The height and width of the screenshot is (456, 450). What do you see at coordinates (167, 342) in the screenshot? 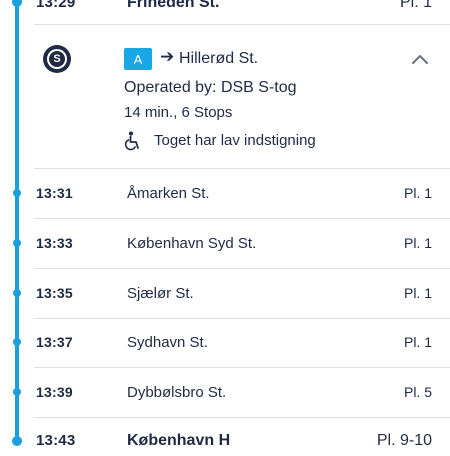
I see `stop-station: Sydhavn St.` at bounding box center [167, 342].